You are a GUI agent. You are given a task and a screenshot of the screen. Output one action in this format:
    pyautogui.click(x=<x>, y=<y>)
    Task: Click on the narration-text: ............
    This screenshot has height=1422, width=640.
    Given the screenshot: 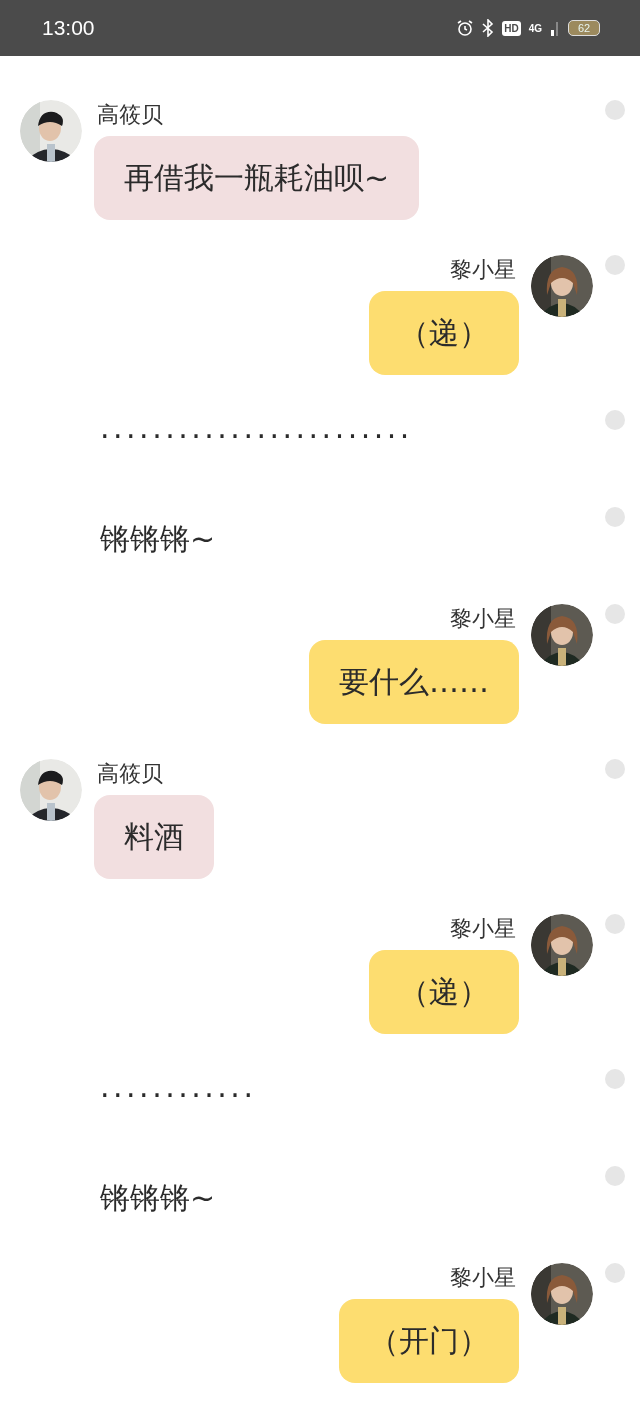 What is the action you would take?
    pyautogui.click(x=178, y=1086)
    